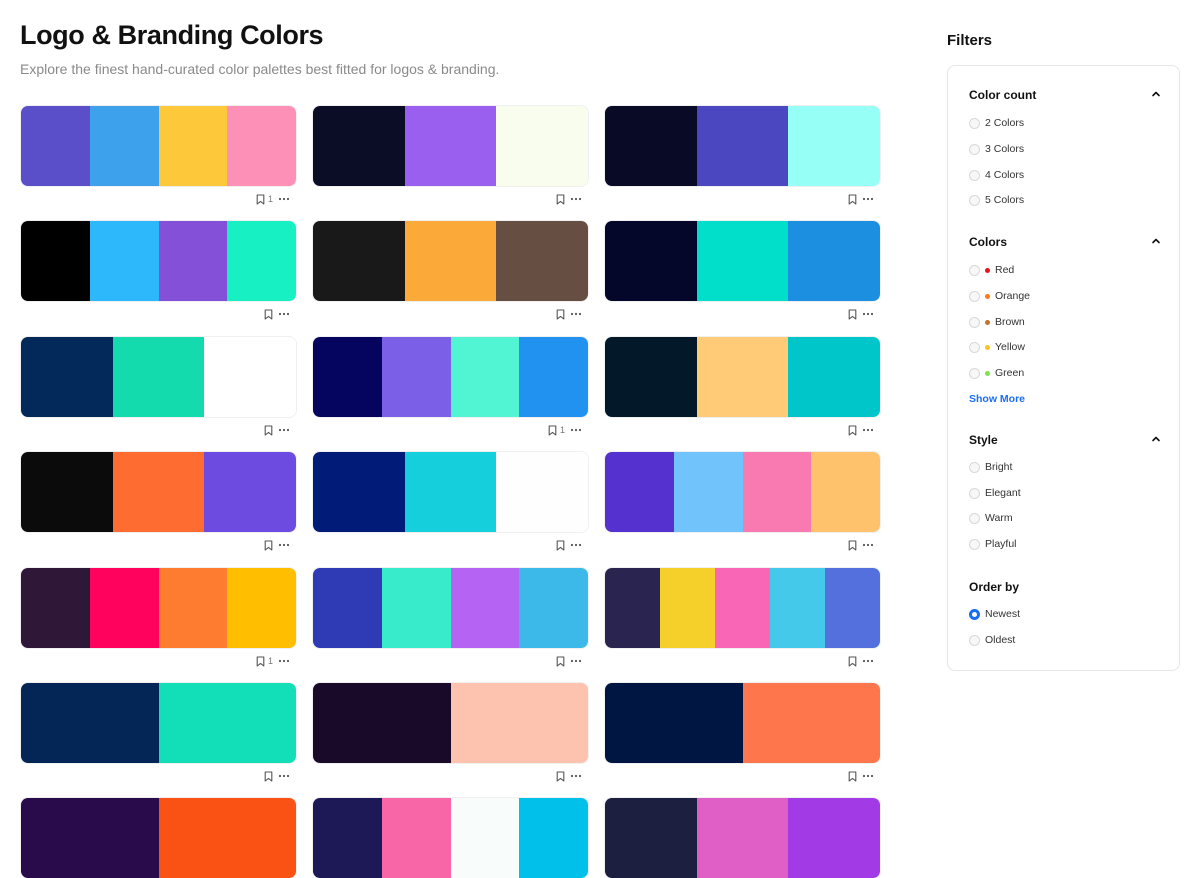  What do you see at coordinates (1065, 242) in the screenshot?
I see `colors-header: Colors` at bounding box center [1065, 242].